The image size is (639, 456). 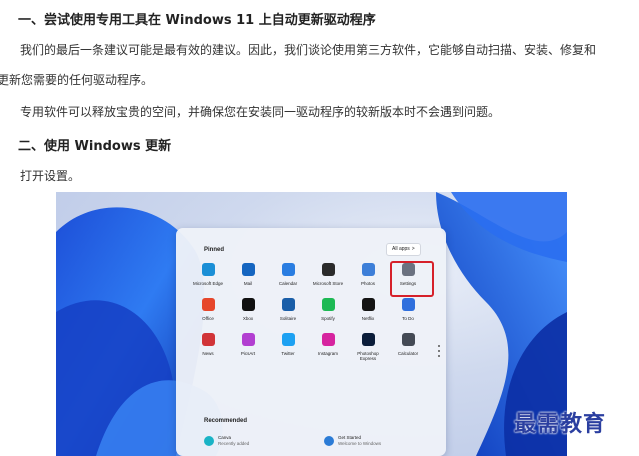 What do you see at coordinates (95, 146) in the screenshot?
I see `section-heading: 二、使用 Windows 更新` at bounding box center [95, 146].